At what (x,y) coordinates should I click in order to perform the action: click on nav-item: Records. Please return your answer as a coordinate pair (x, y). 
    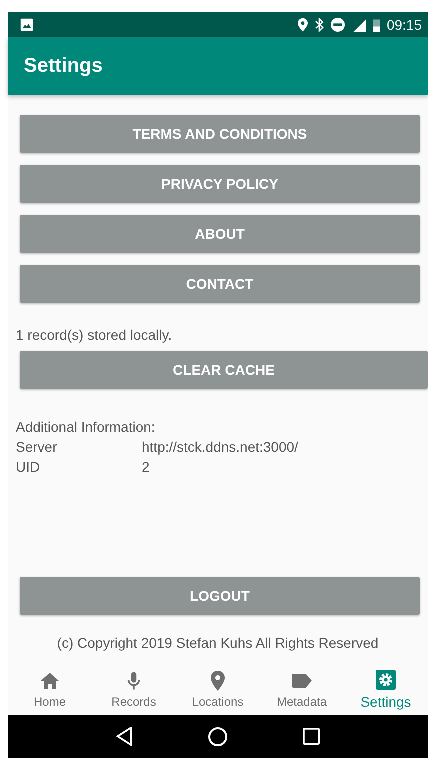
    Looking at the image, I should click on (134, 690).